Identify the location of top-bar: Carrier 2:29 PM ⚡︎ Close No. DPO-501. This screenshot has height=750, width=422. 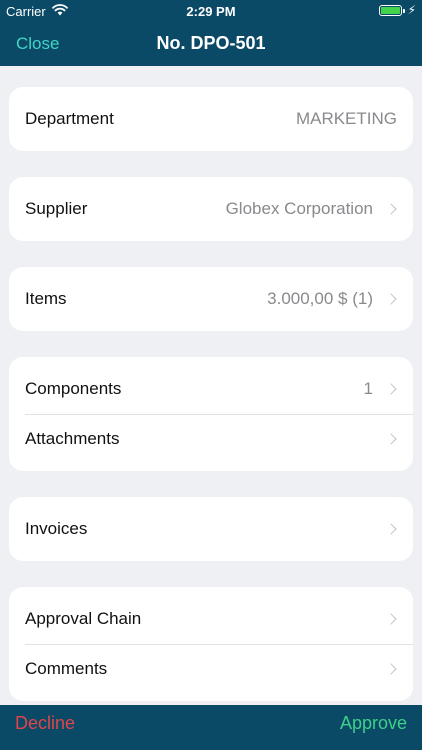
(211, 33).